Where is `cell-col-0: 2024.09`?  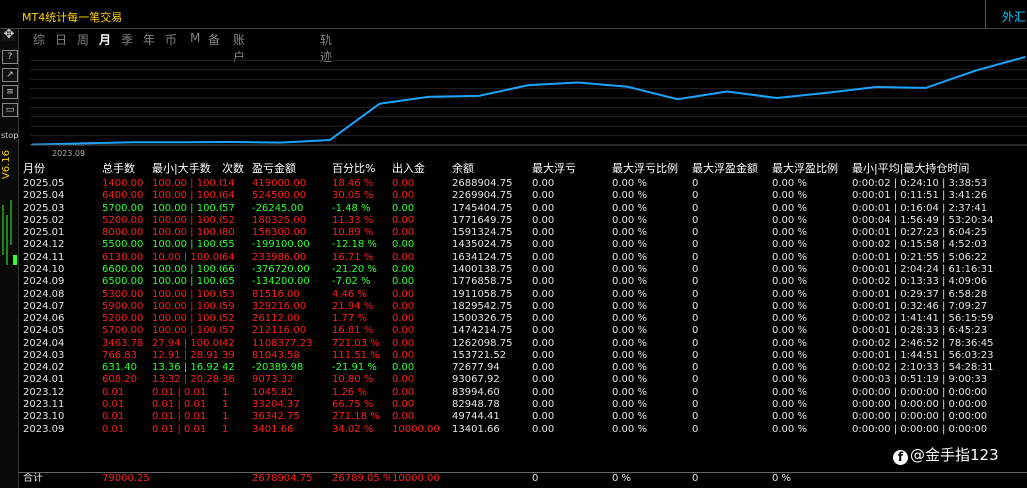 cell-col-0: 2024.09 is located at coordinates (44, 282).